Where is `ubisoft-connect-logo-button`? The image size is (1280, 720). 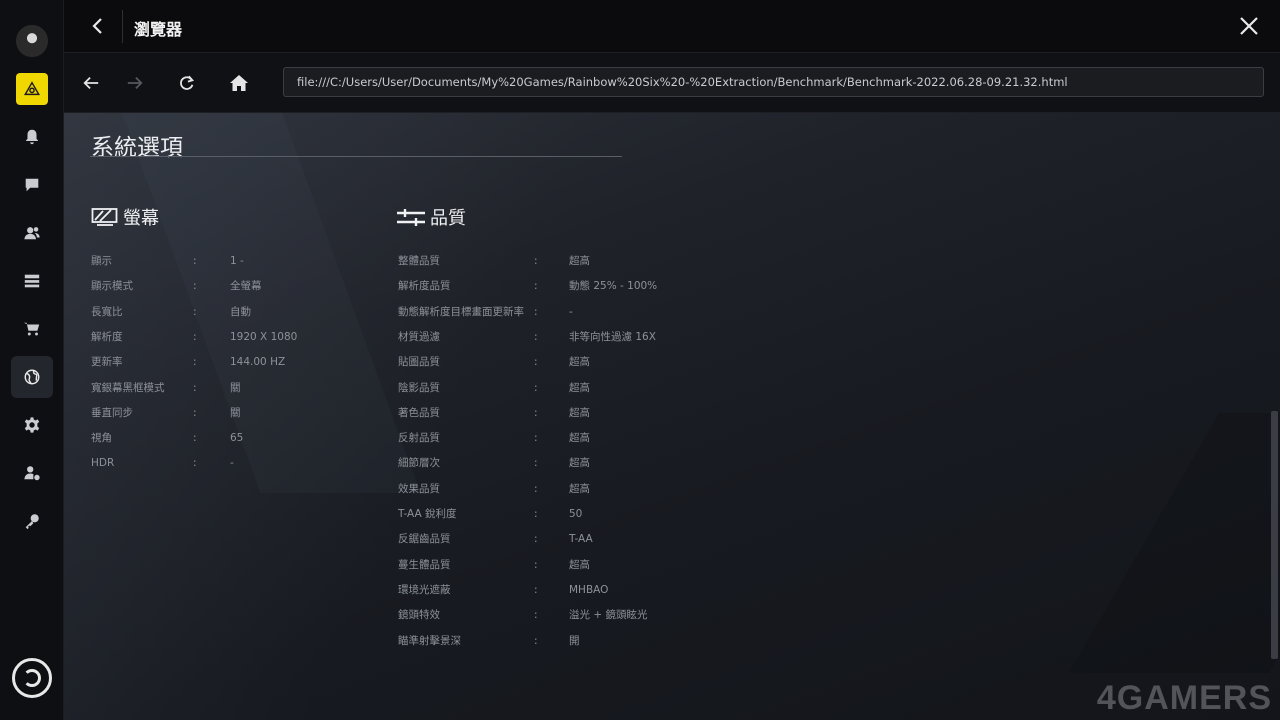 ubisoft-connect-logo-button is located at coordinates (32, 89).